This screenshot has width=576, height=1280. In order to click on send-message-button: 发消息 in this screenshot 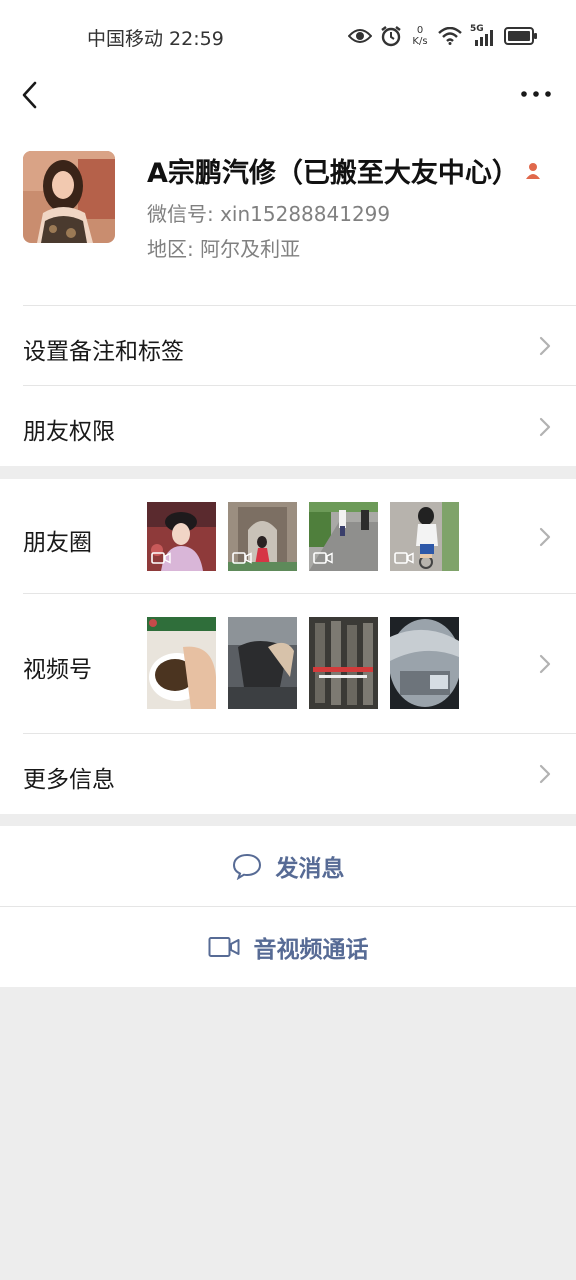, I will do `click(288, 866)`.